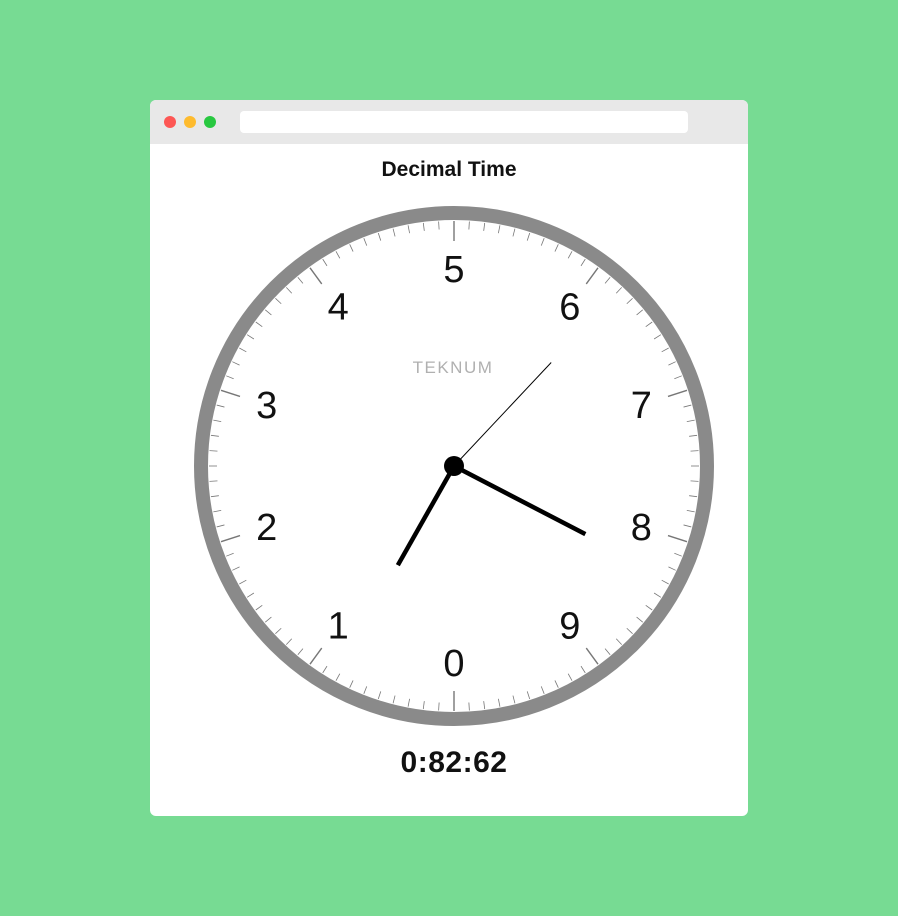 The image size is (898, 916). What do you see at coordinates (266, 406) in the screenshot?
I see `clock-numeral: 3` at bounding box center [266, 406].